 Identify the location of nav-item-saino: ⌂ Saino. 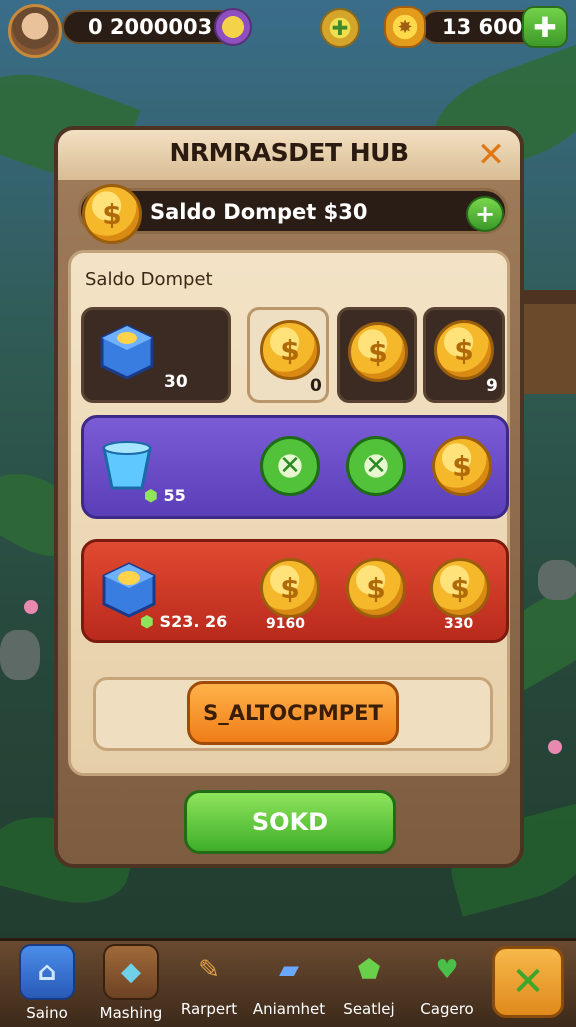
(47, 983).